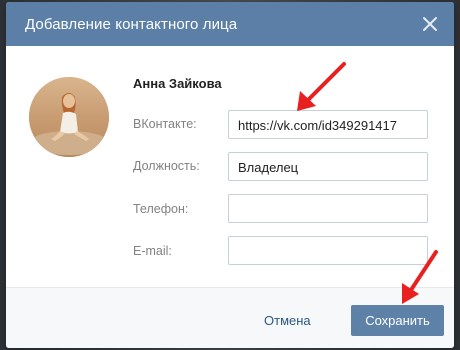  I want to click on dialog-header: Добавление контактного лица, so click(230, 24).